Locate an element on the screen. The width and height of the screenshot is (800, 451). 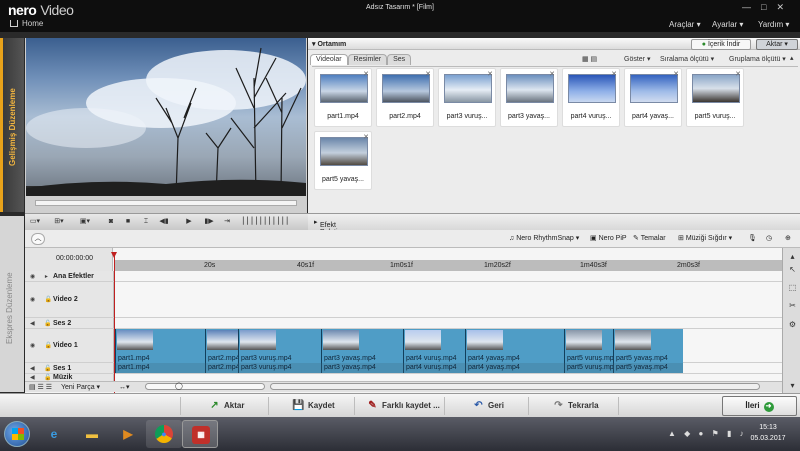
timeline-scrollbar is located at coordinates (515, 386).